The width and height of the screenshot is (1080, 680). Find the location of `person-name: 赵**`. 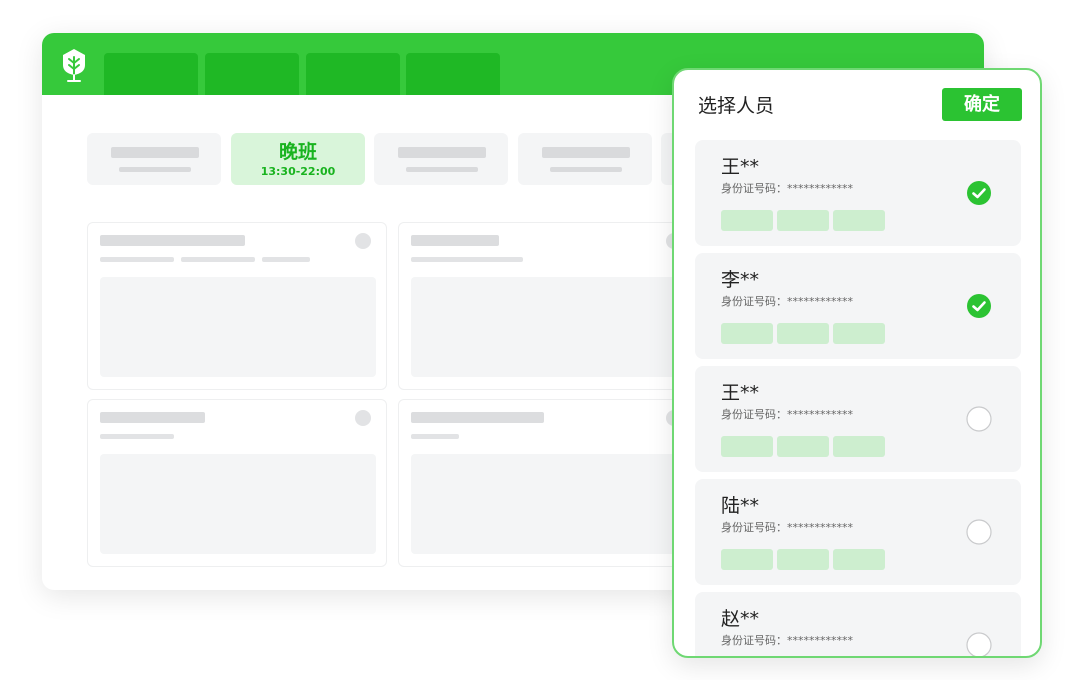

person-name: 赵** is located at coordinates (740, 619).